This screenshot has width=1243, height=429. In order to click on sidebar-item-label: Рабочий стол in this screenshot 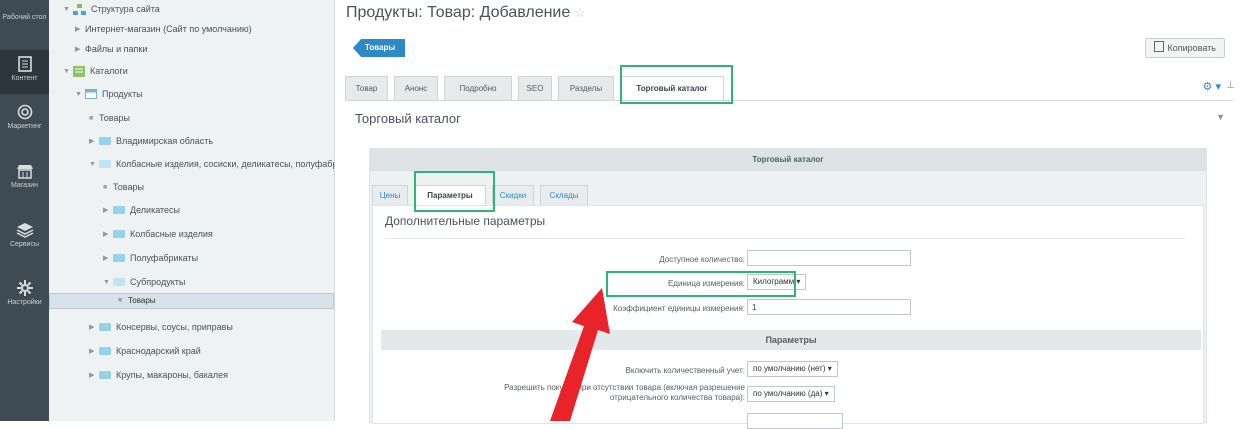, I will do `click(24, 17)`.